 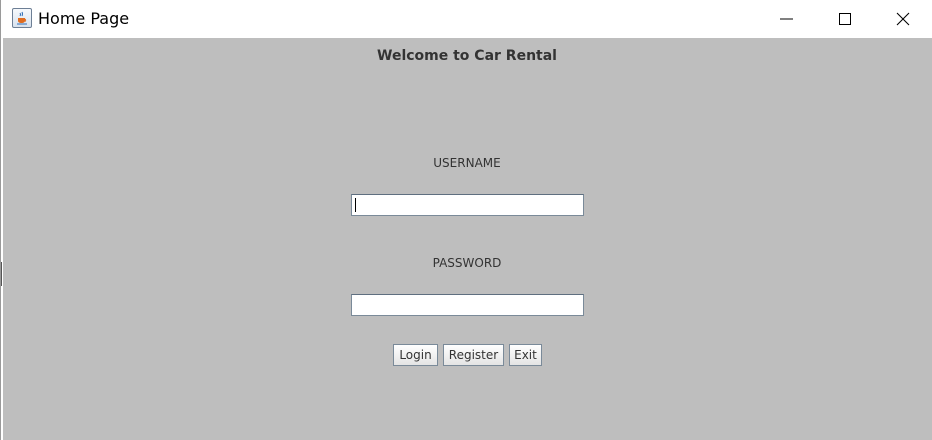 What do you see at coordinates (22, 18) in the screenshot?
I see `java-cup-icon` at bounding box center [22, 18].